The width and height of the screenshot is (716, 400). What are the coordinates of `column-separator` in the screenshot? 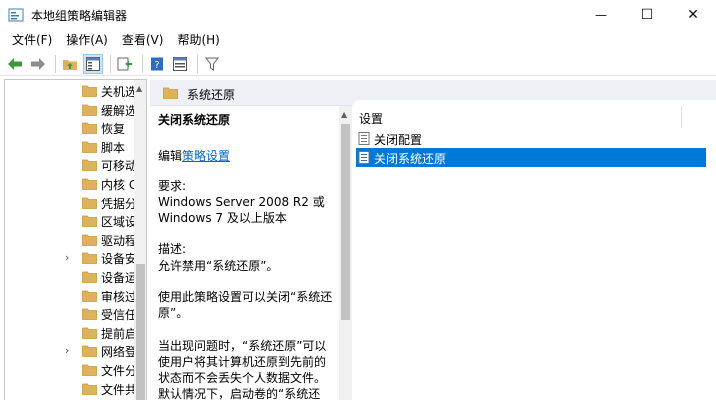 It's located at (681, 117).